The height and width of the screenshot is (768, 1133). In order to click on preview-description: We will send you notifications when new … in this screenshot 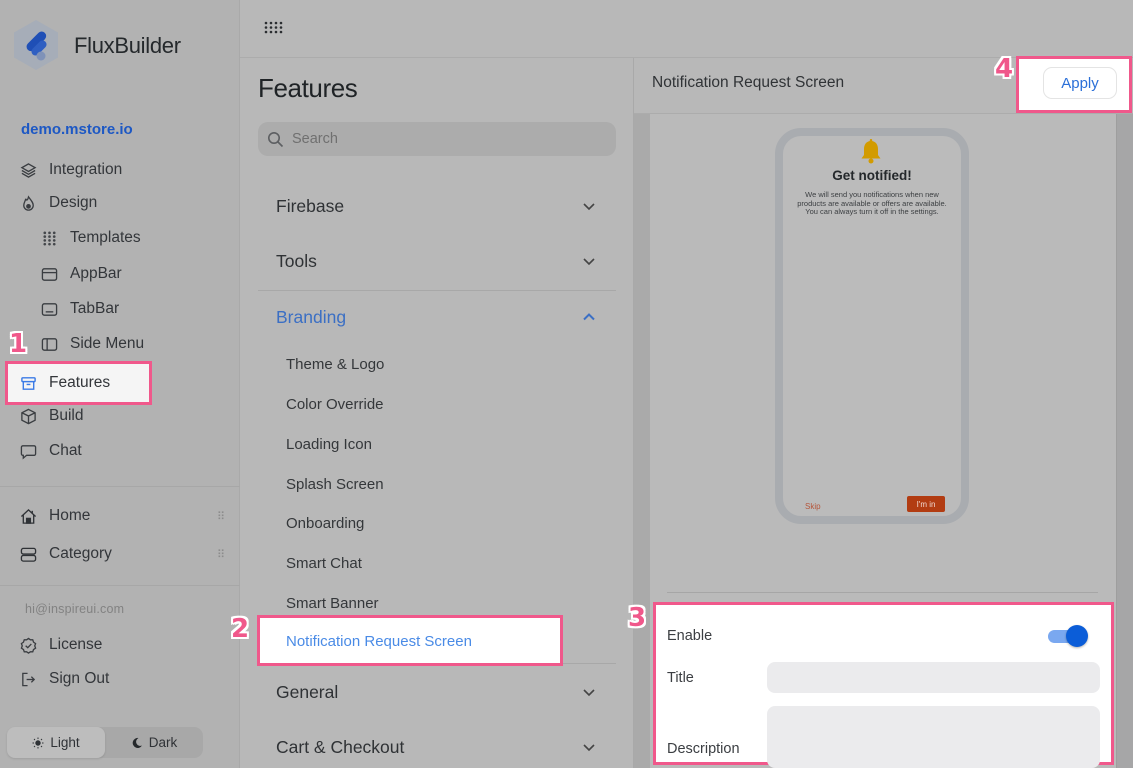, I will do `click(872, 203)`.